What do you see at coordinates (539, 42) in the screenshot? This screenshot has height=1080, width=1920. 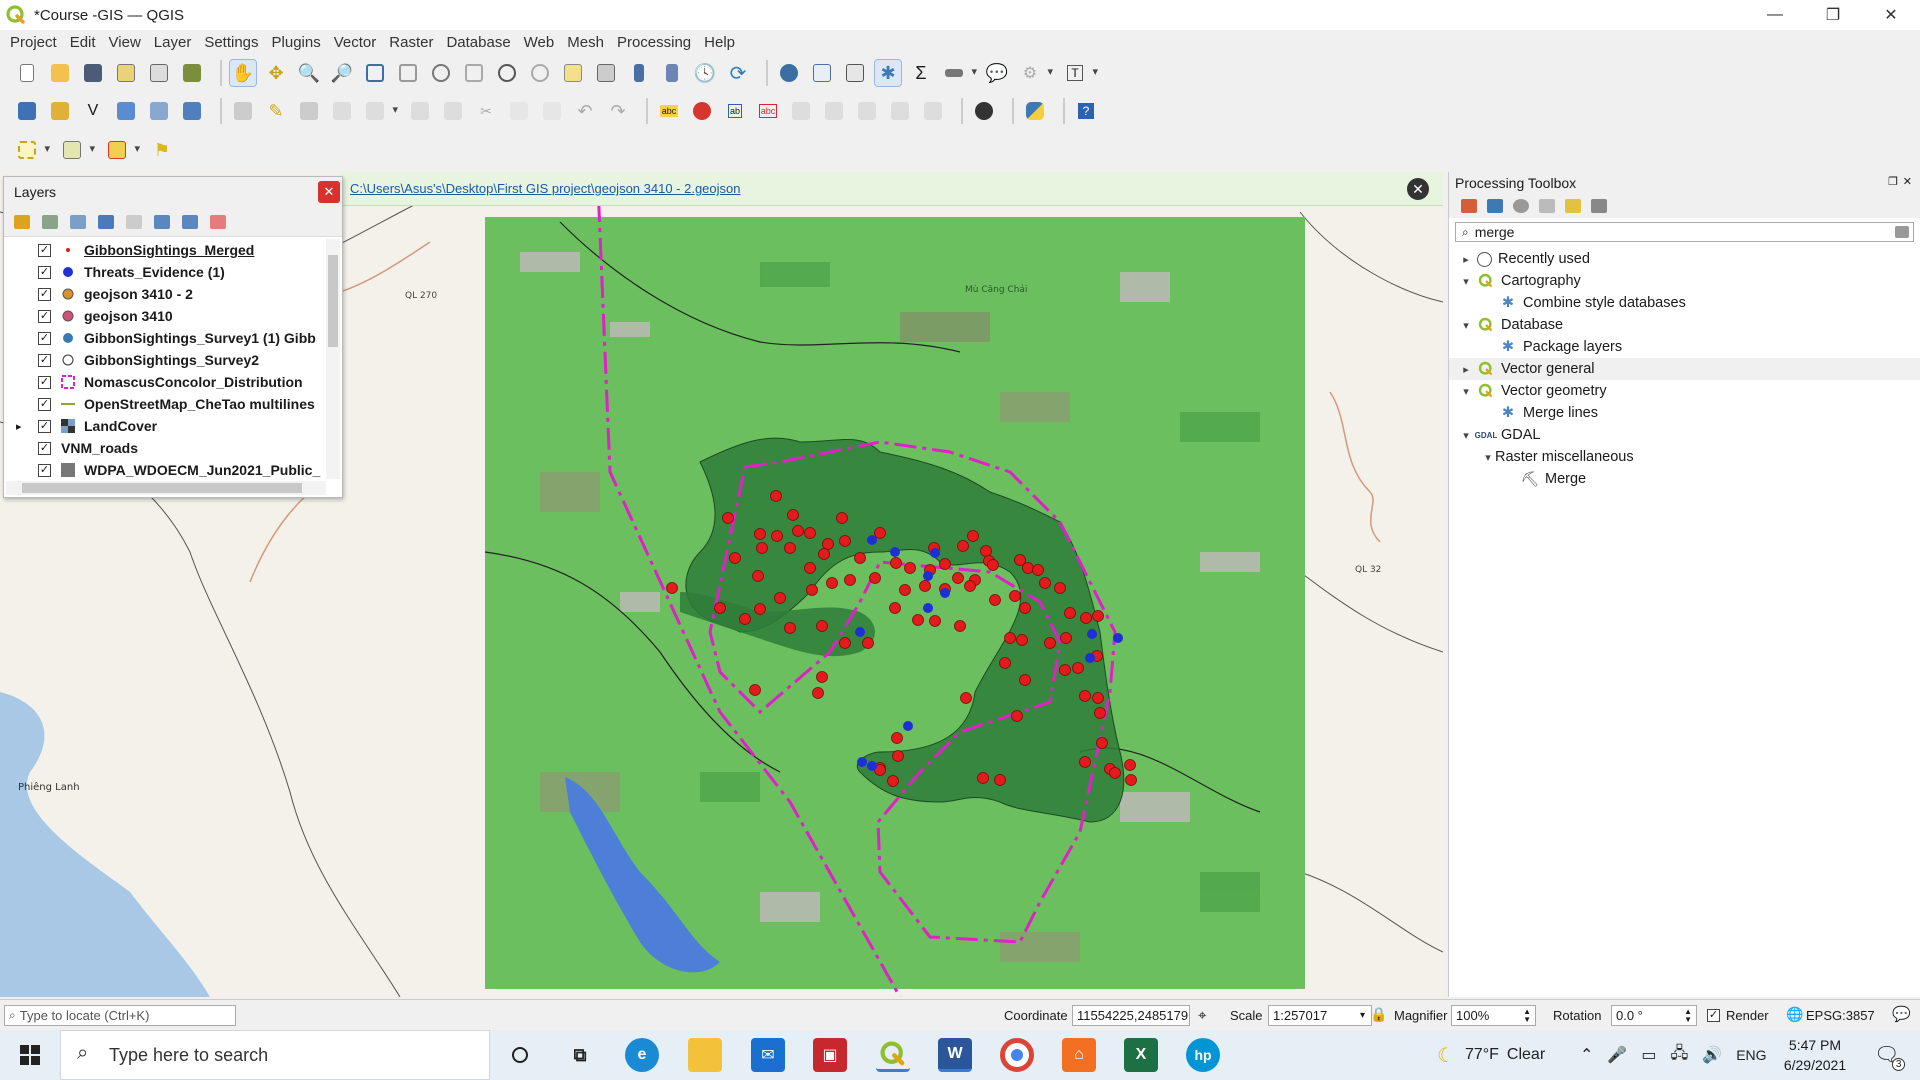 I see `menu-web: Web` at bounding box center [539, 42].